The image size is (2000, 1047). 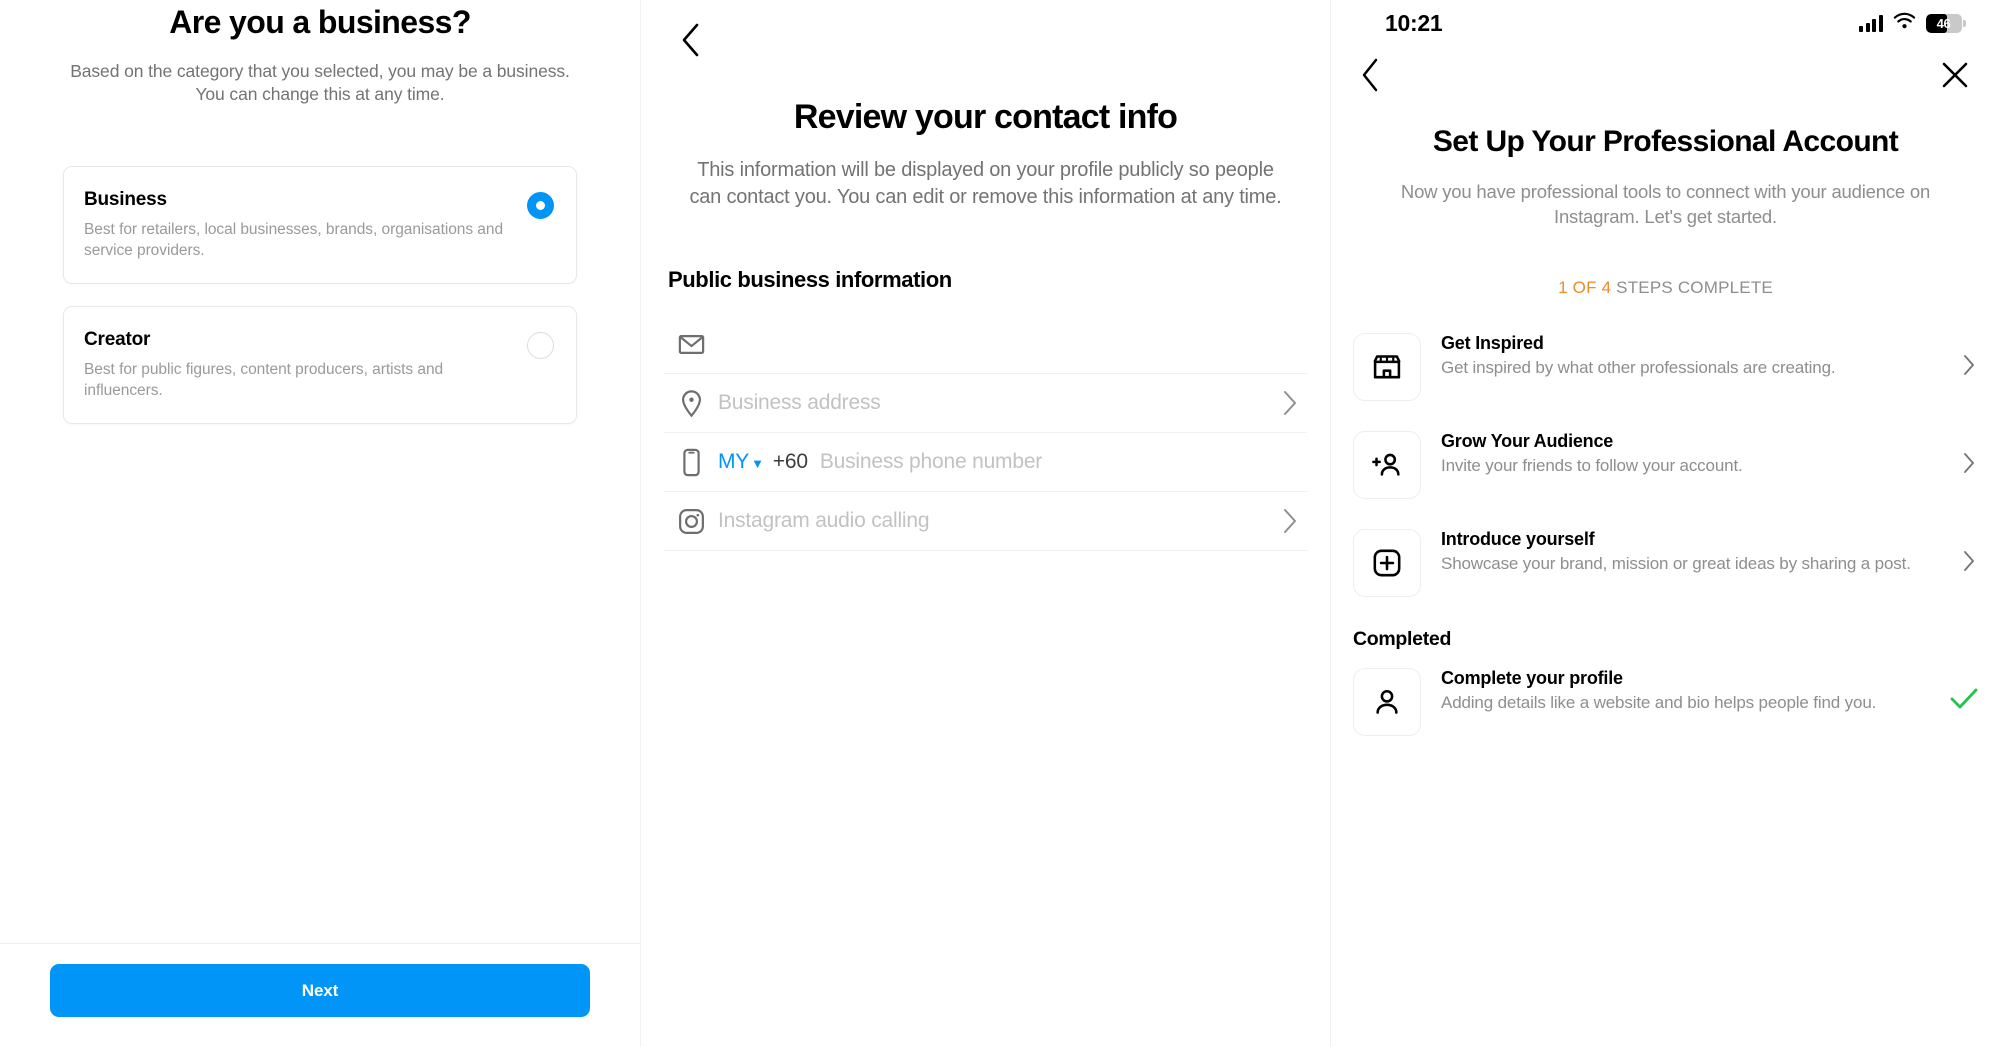 I want to click on business-phone-placeholder: Business phone number, so click(x=931, y=462).